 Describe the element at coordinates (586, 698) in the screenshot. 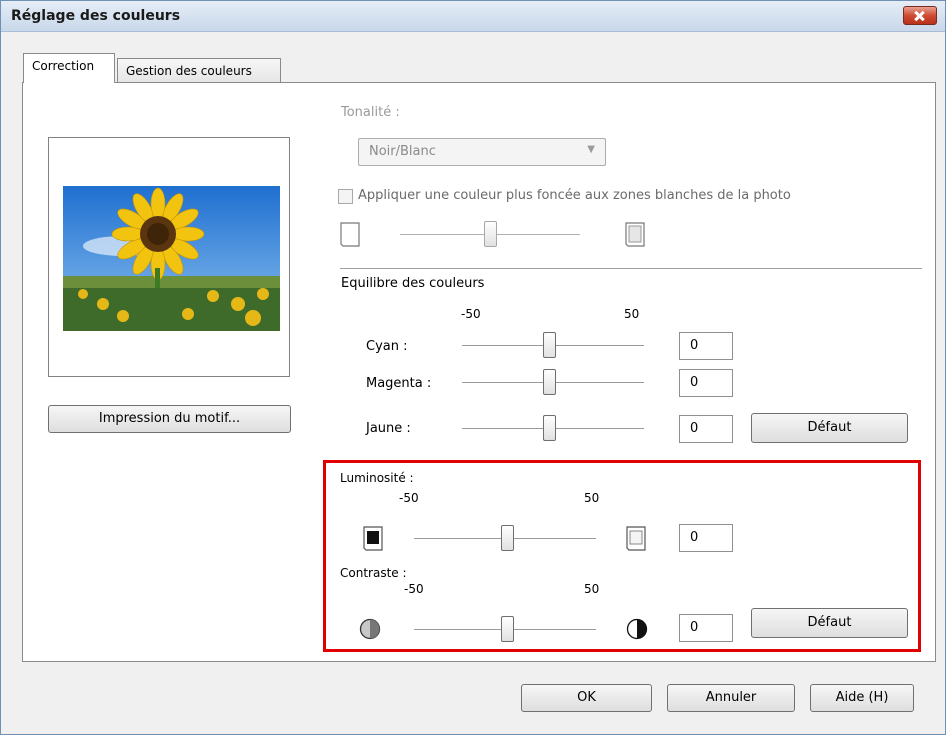

I see `ok-button: OK` at that location.